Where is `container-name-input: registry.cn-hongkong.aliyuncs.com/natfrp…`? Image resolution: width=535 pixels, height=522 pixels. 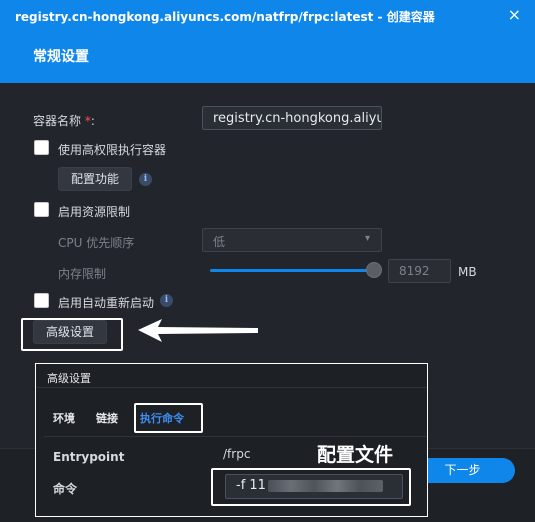
container-name-input: registry.cn-hongkong.aliyuncs.com/natfrp… is located at coordinates (292, 118).